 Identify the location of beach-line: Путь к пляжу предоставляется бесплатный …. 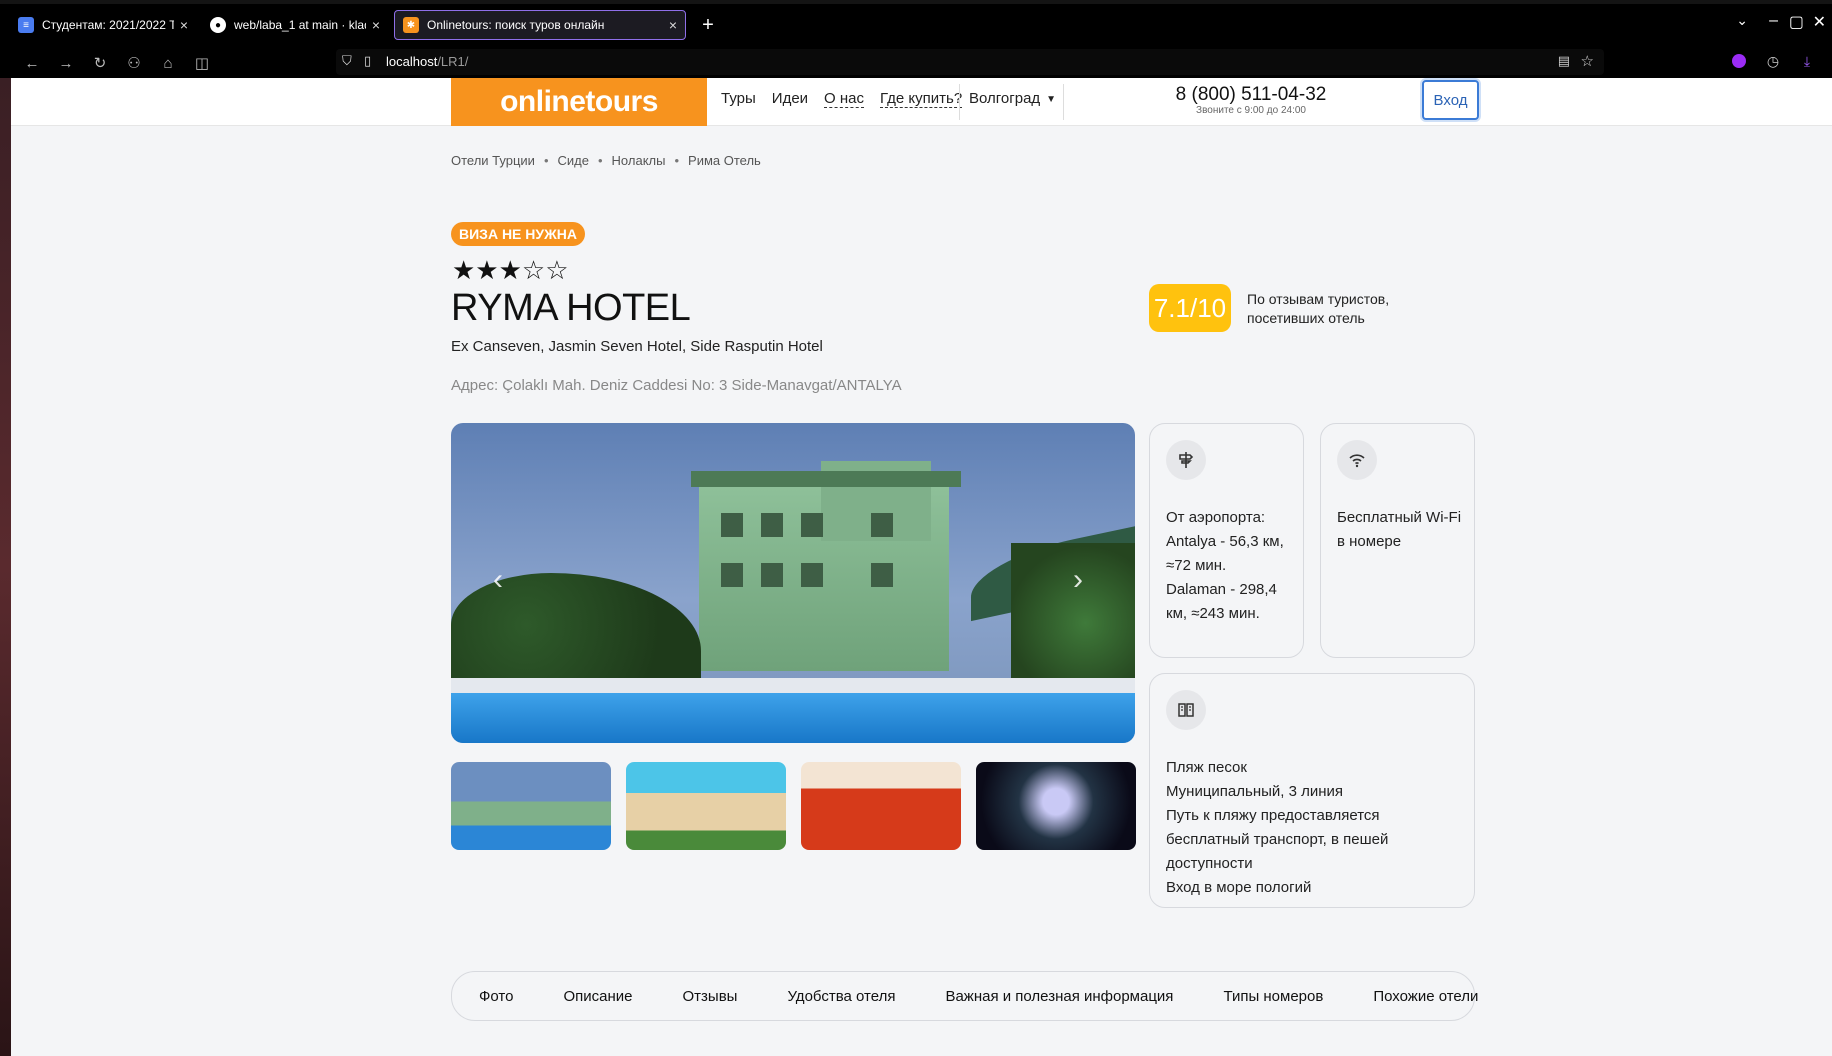
(1277, 839).